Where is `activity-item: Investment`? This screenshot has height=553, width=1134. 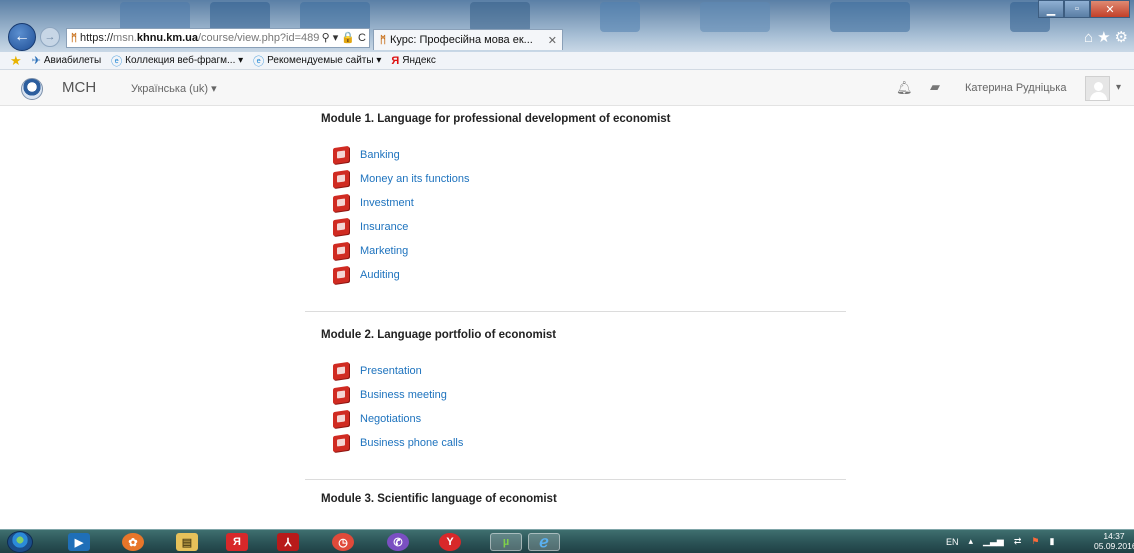
activity-item: Investment is located at coordinates (373, 203).